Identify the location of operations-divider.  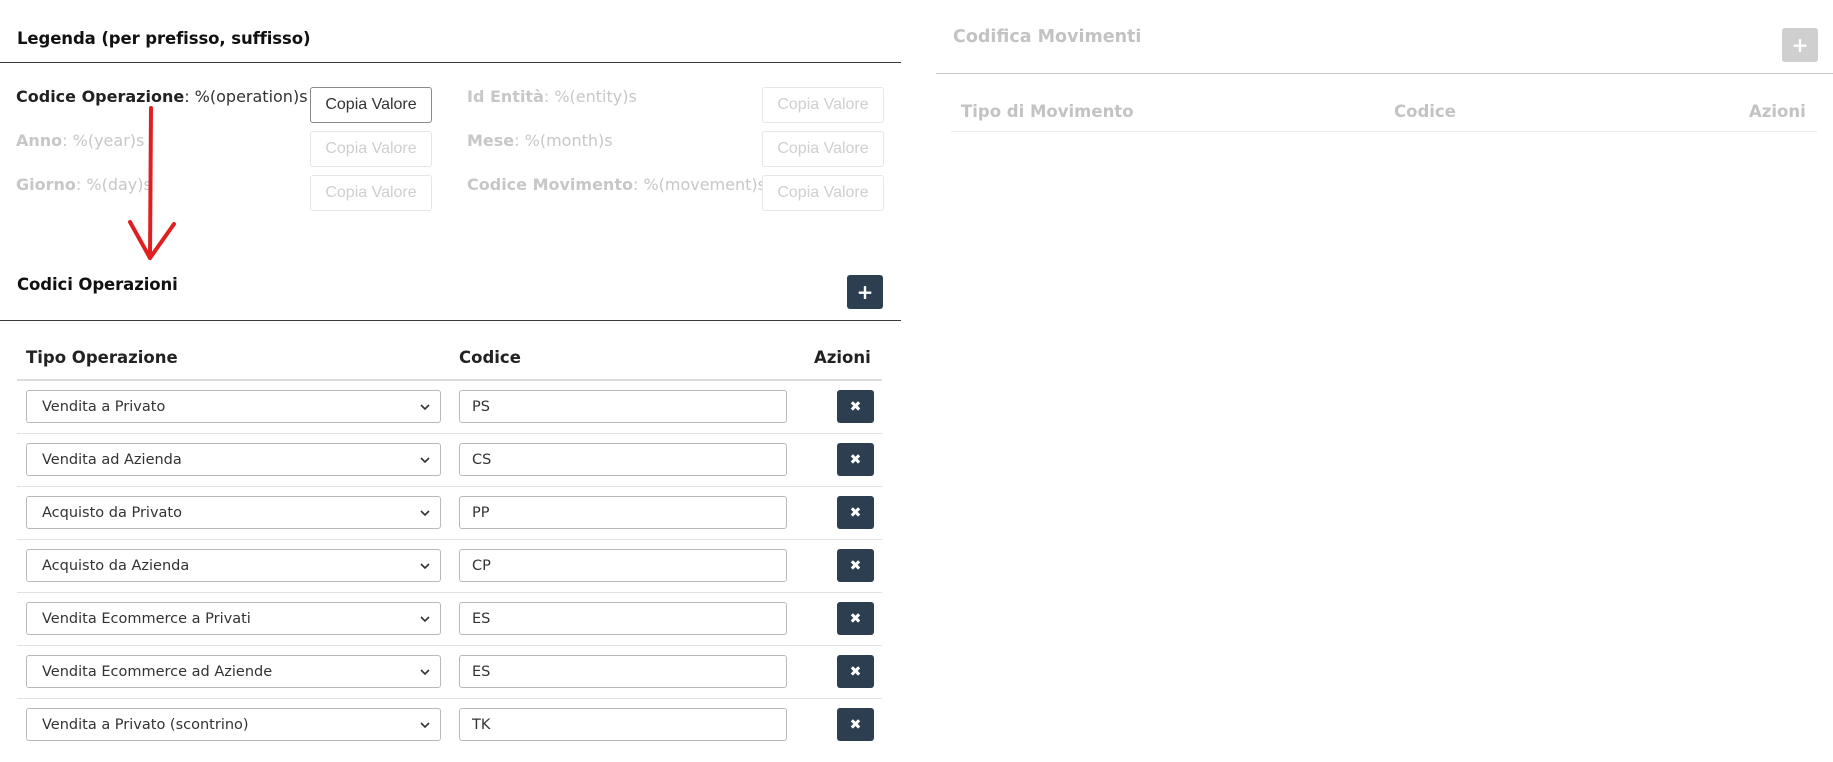
(450, 320).